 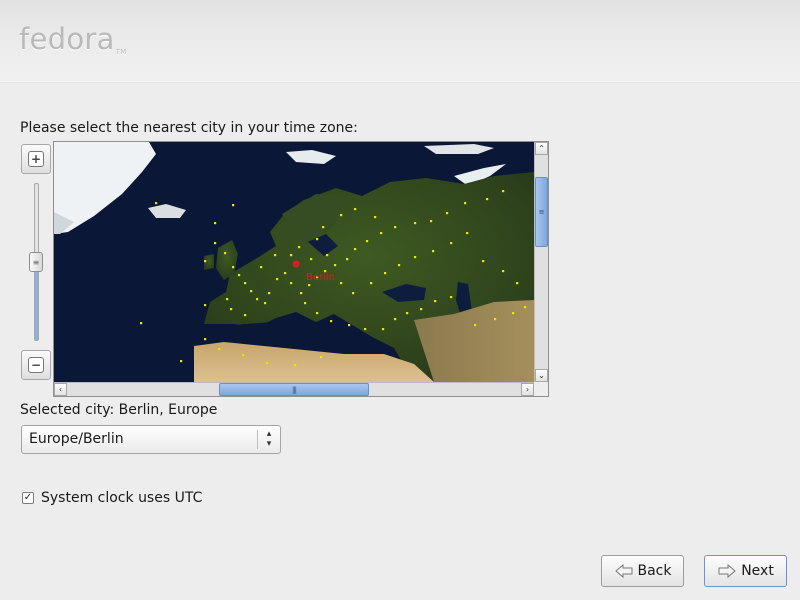 I want to click on back-button: Back, so click(x=642, y=571).